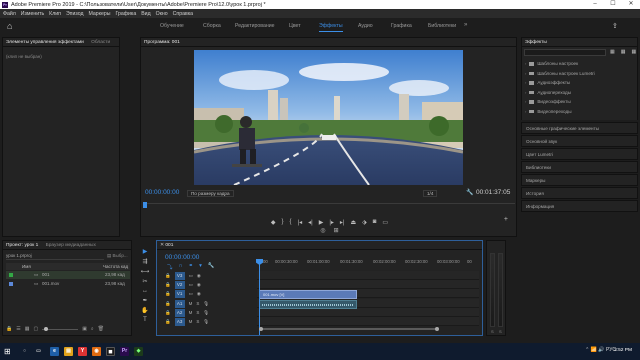  I want to click on panel-lumetri-color: Цвет Lumetri, so click(579, 154).